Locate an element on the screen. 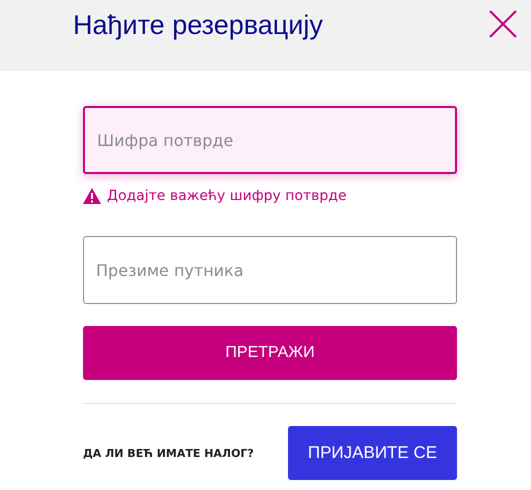  input-field: Презиме путника is located at coordinates (270, 270).